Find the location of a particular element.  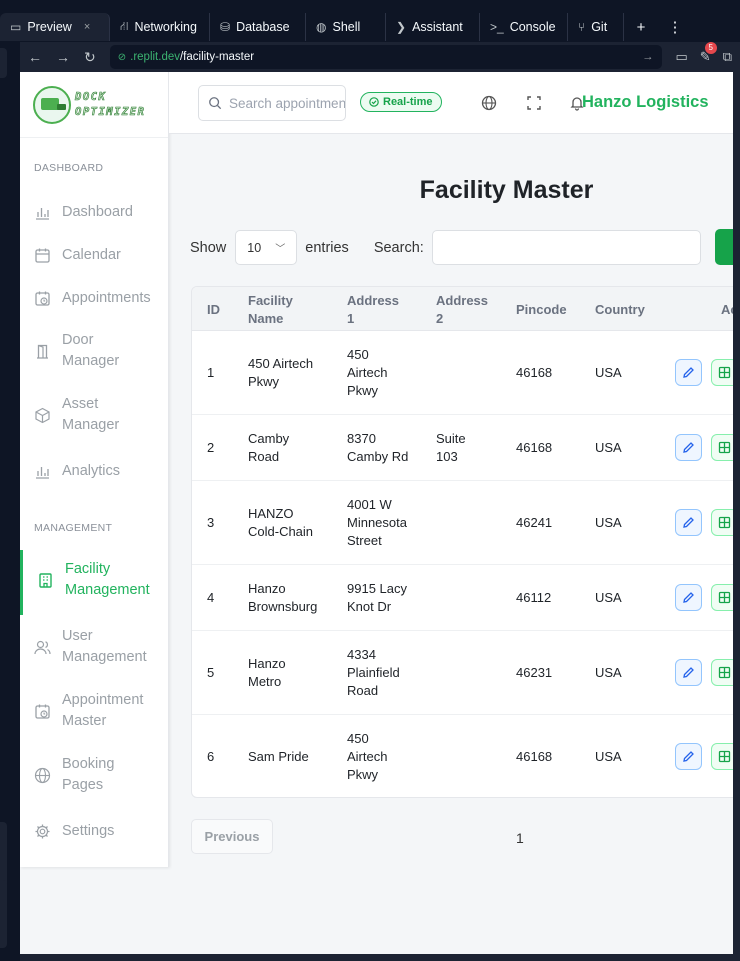

sidebar-label-line2: Pages is located at coordinates (83, 785).